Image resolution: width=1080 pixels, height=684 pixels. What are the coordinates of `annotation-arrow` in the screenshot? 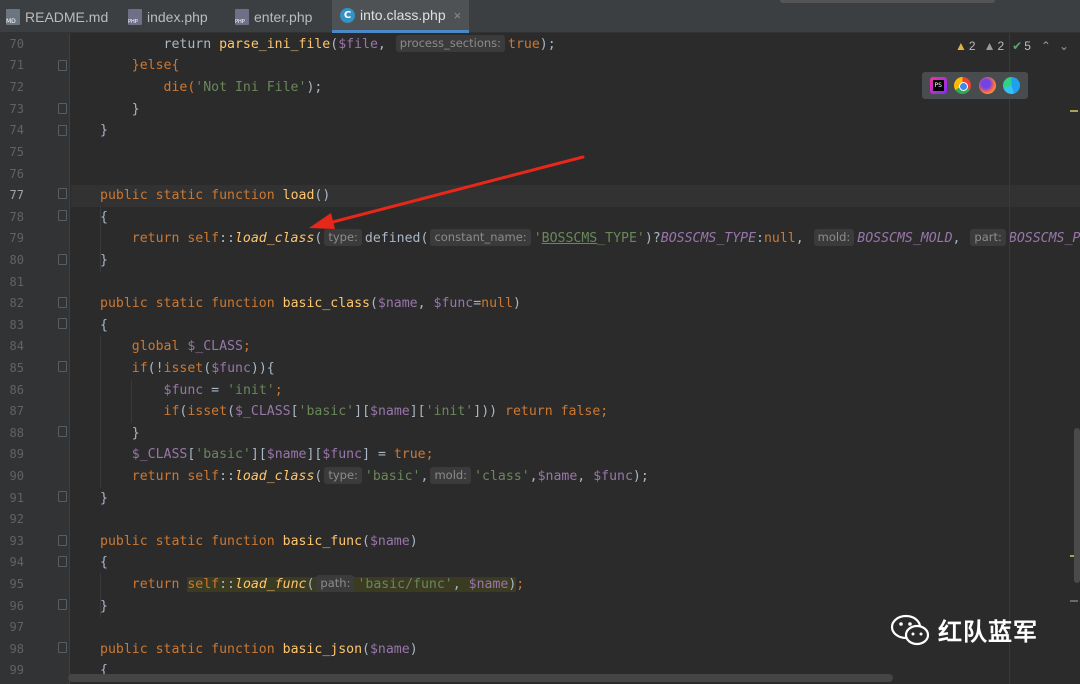 It's located at (447, 192).